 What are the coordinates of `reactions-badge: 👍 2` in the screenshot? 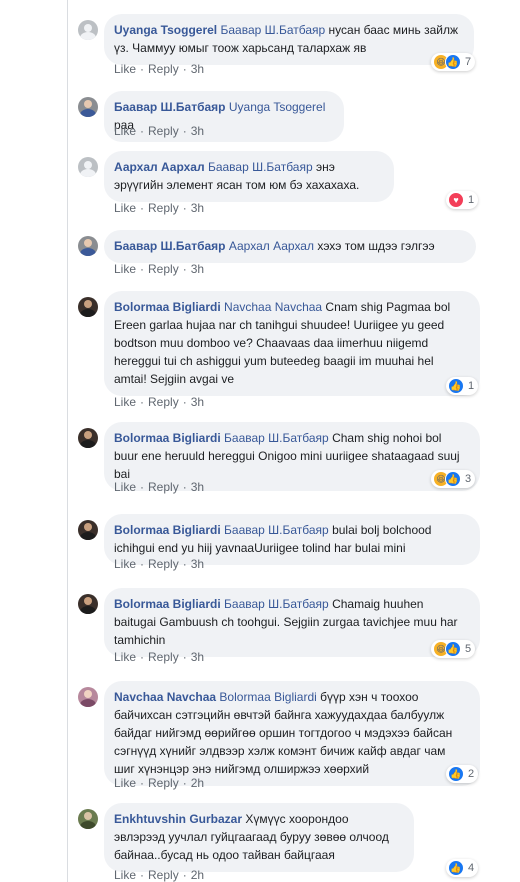 It's located at (462, 774).